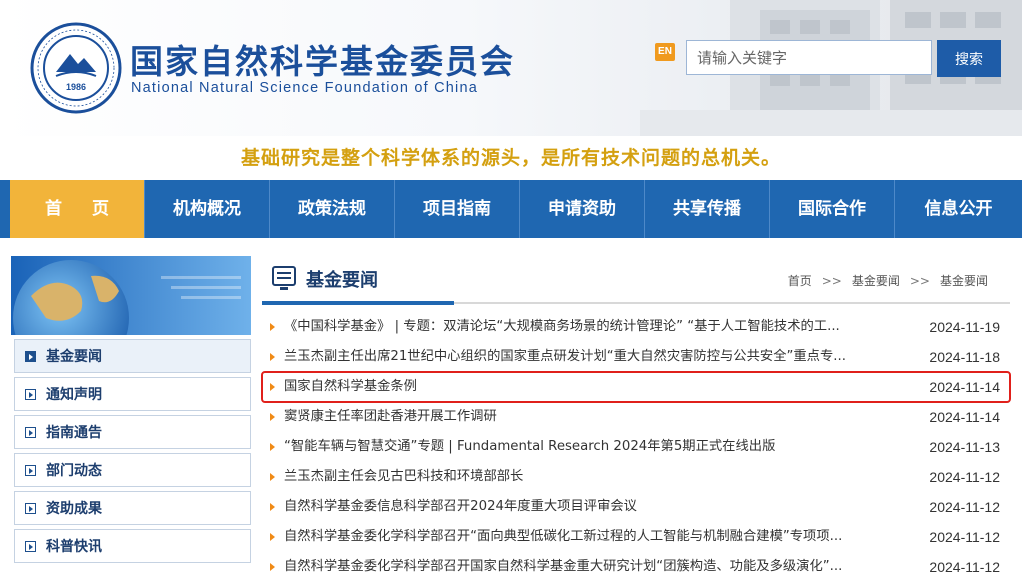 The width and height of the screenshot is (1022, 588). Describe the element at coordinates (207, 209) in the screenshot. I see `nav-item-about: 机构概况` at that location.